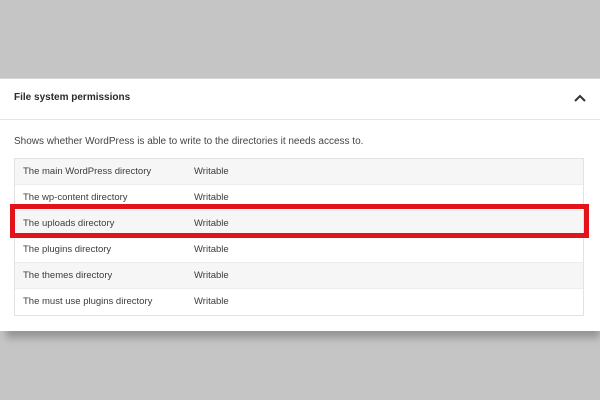 The height and width of the screenshot is (400, 600). Describe the element at coordinates (299, 172) in the screenshot. I see `table-row: The main WordPress directory Writable` at that location.